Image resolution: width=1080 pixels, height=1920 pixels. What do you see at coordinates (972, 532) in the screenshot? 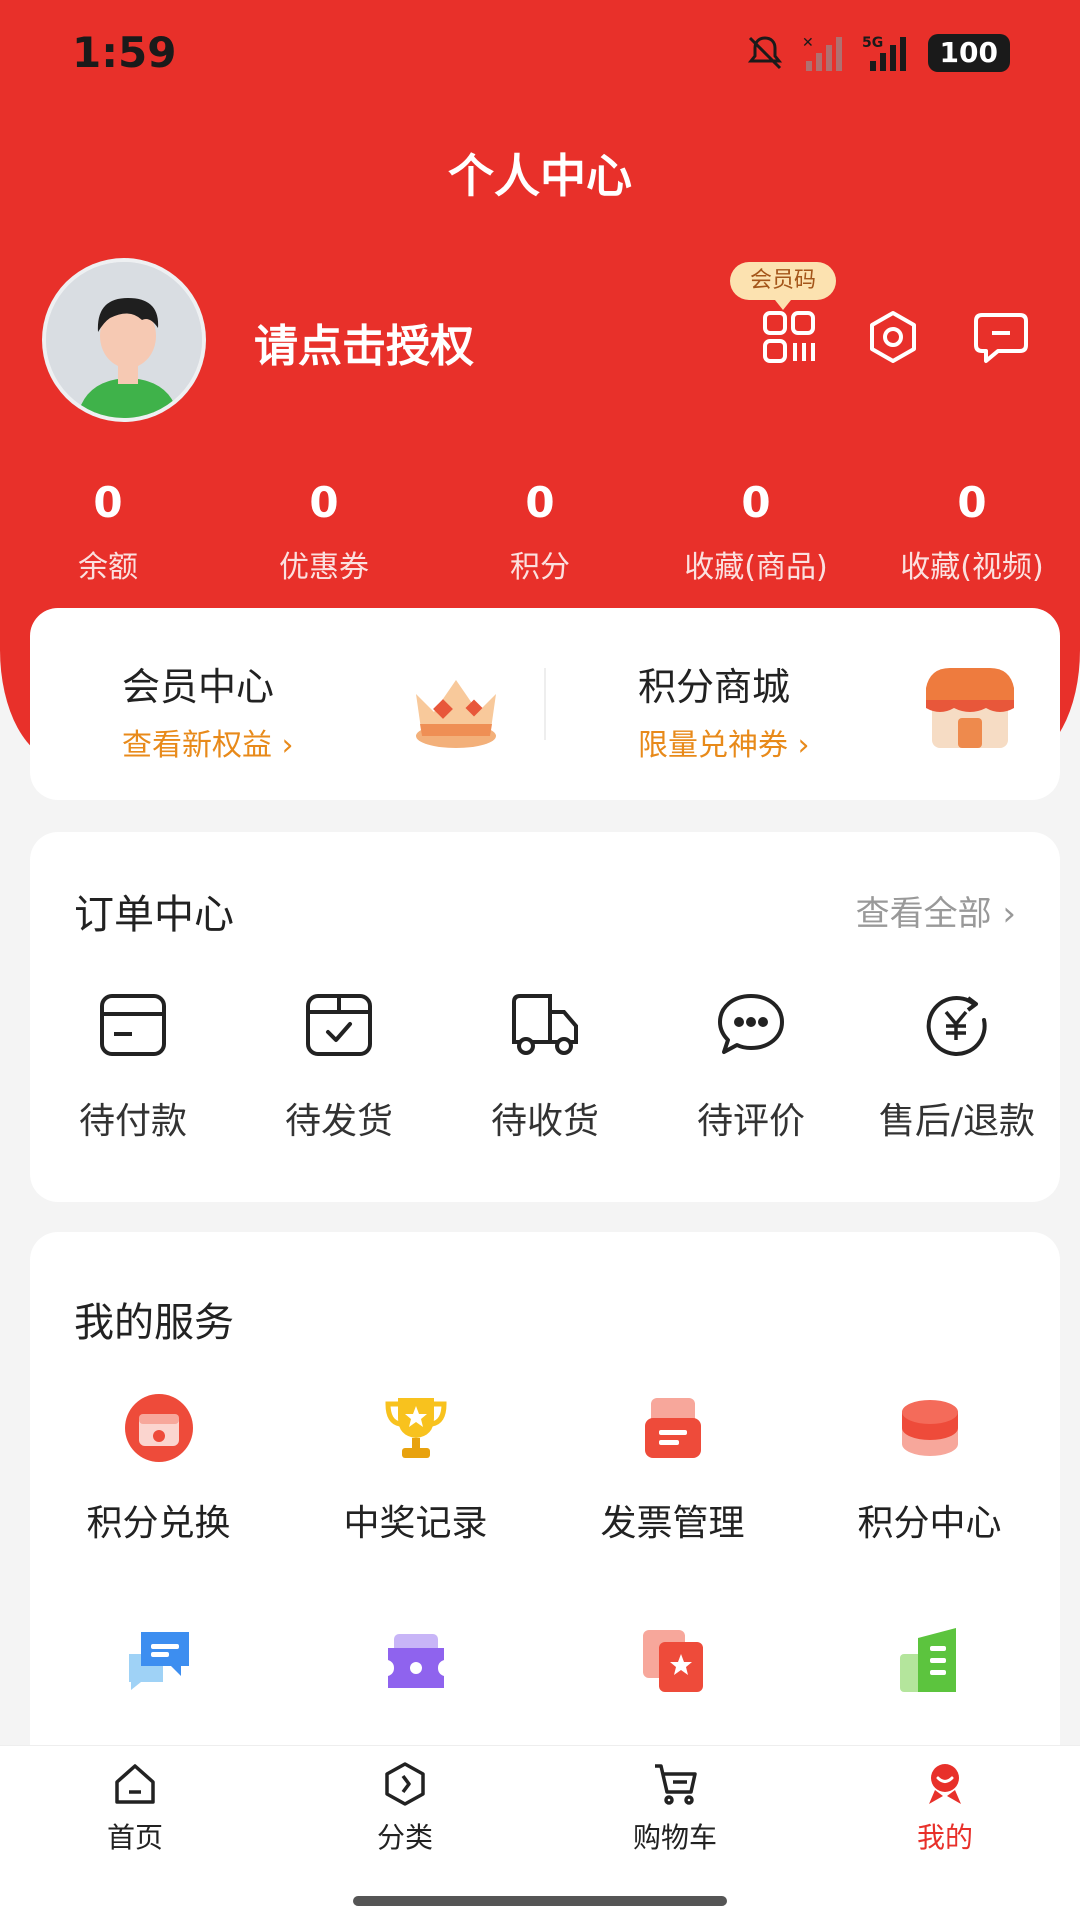
I see `stat-favorite-videos: 0 收藏(视频)` at bounding box center [972, 532].